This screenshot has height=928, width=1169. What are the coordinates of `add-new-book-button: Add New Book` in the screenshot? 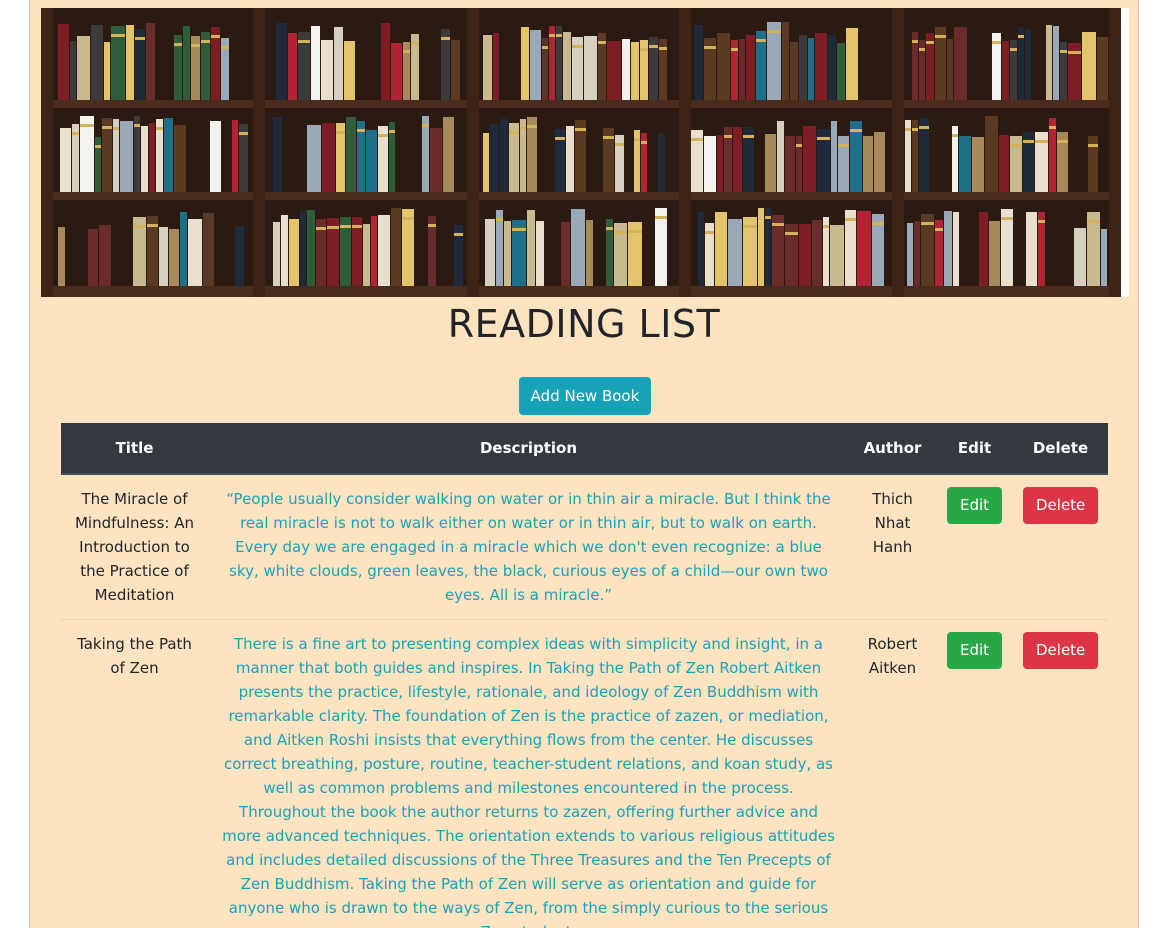 It's located at (585, 396).